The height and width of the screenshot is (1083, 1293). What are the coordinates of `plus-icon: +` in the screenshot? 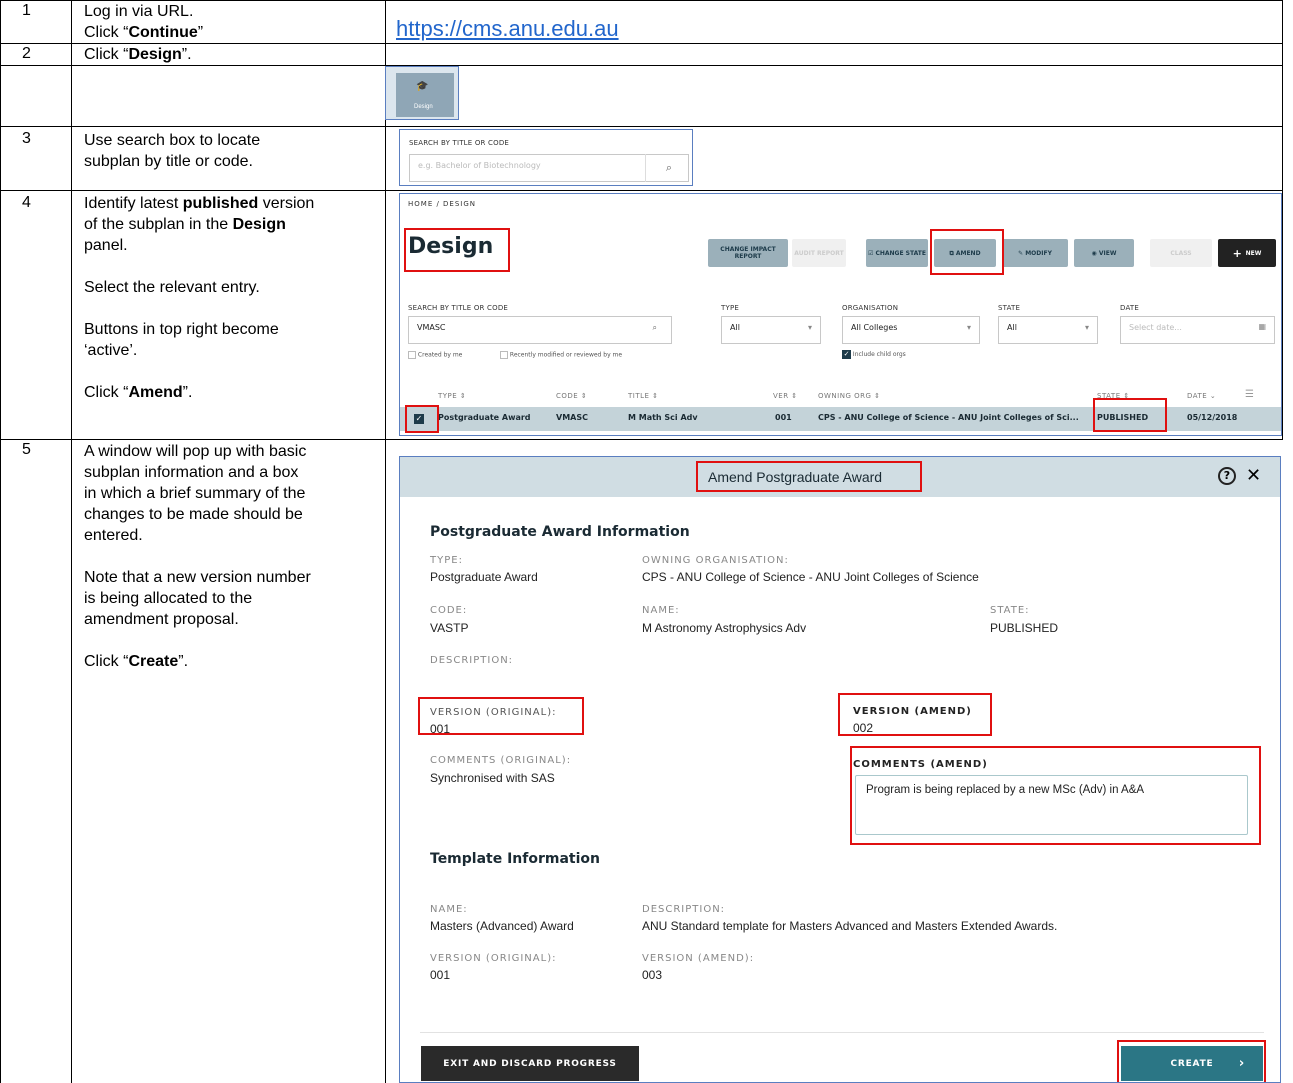 It's located at (1239, 253).